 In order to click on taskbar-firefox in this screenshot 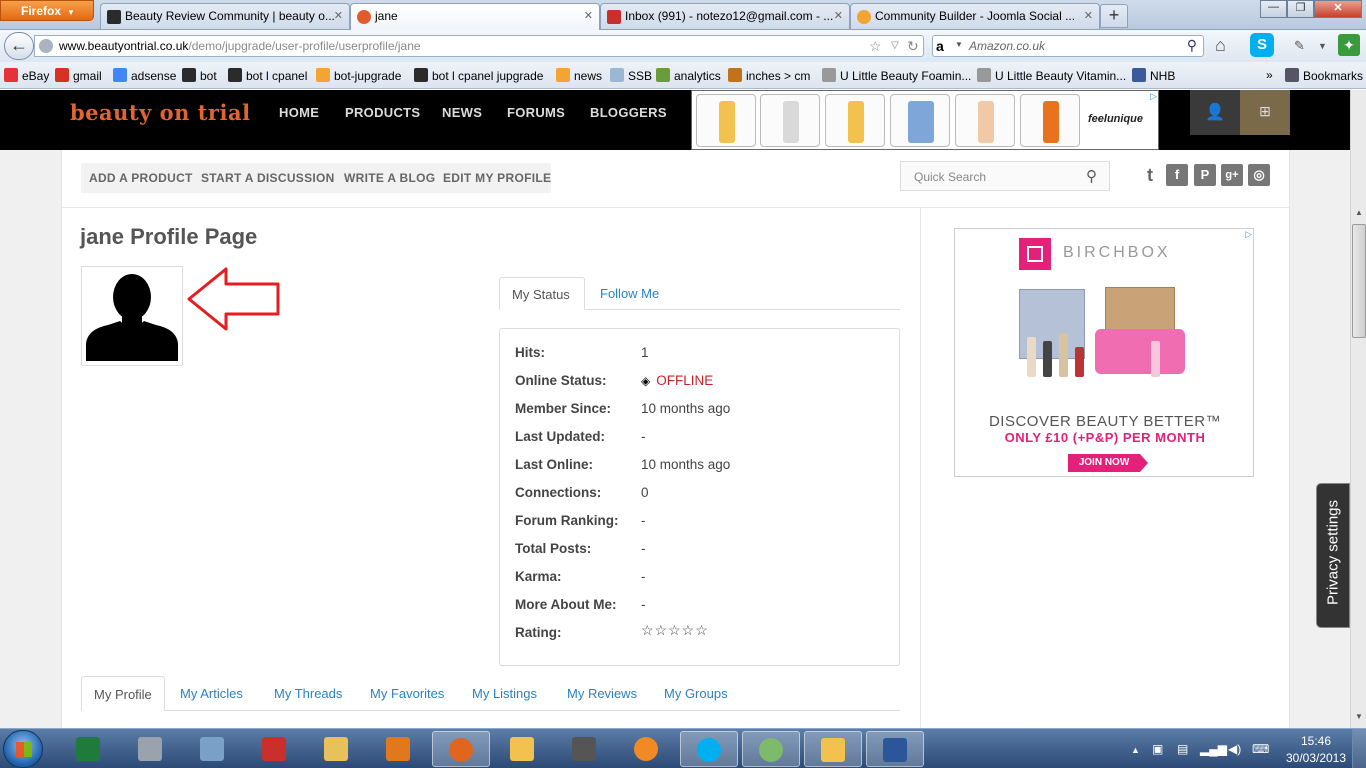, I will do `click(461, 749)`.